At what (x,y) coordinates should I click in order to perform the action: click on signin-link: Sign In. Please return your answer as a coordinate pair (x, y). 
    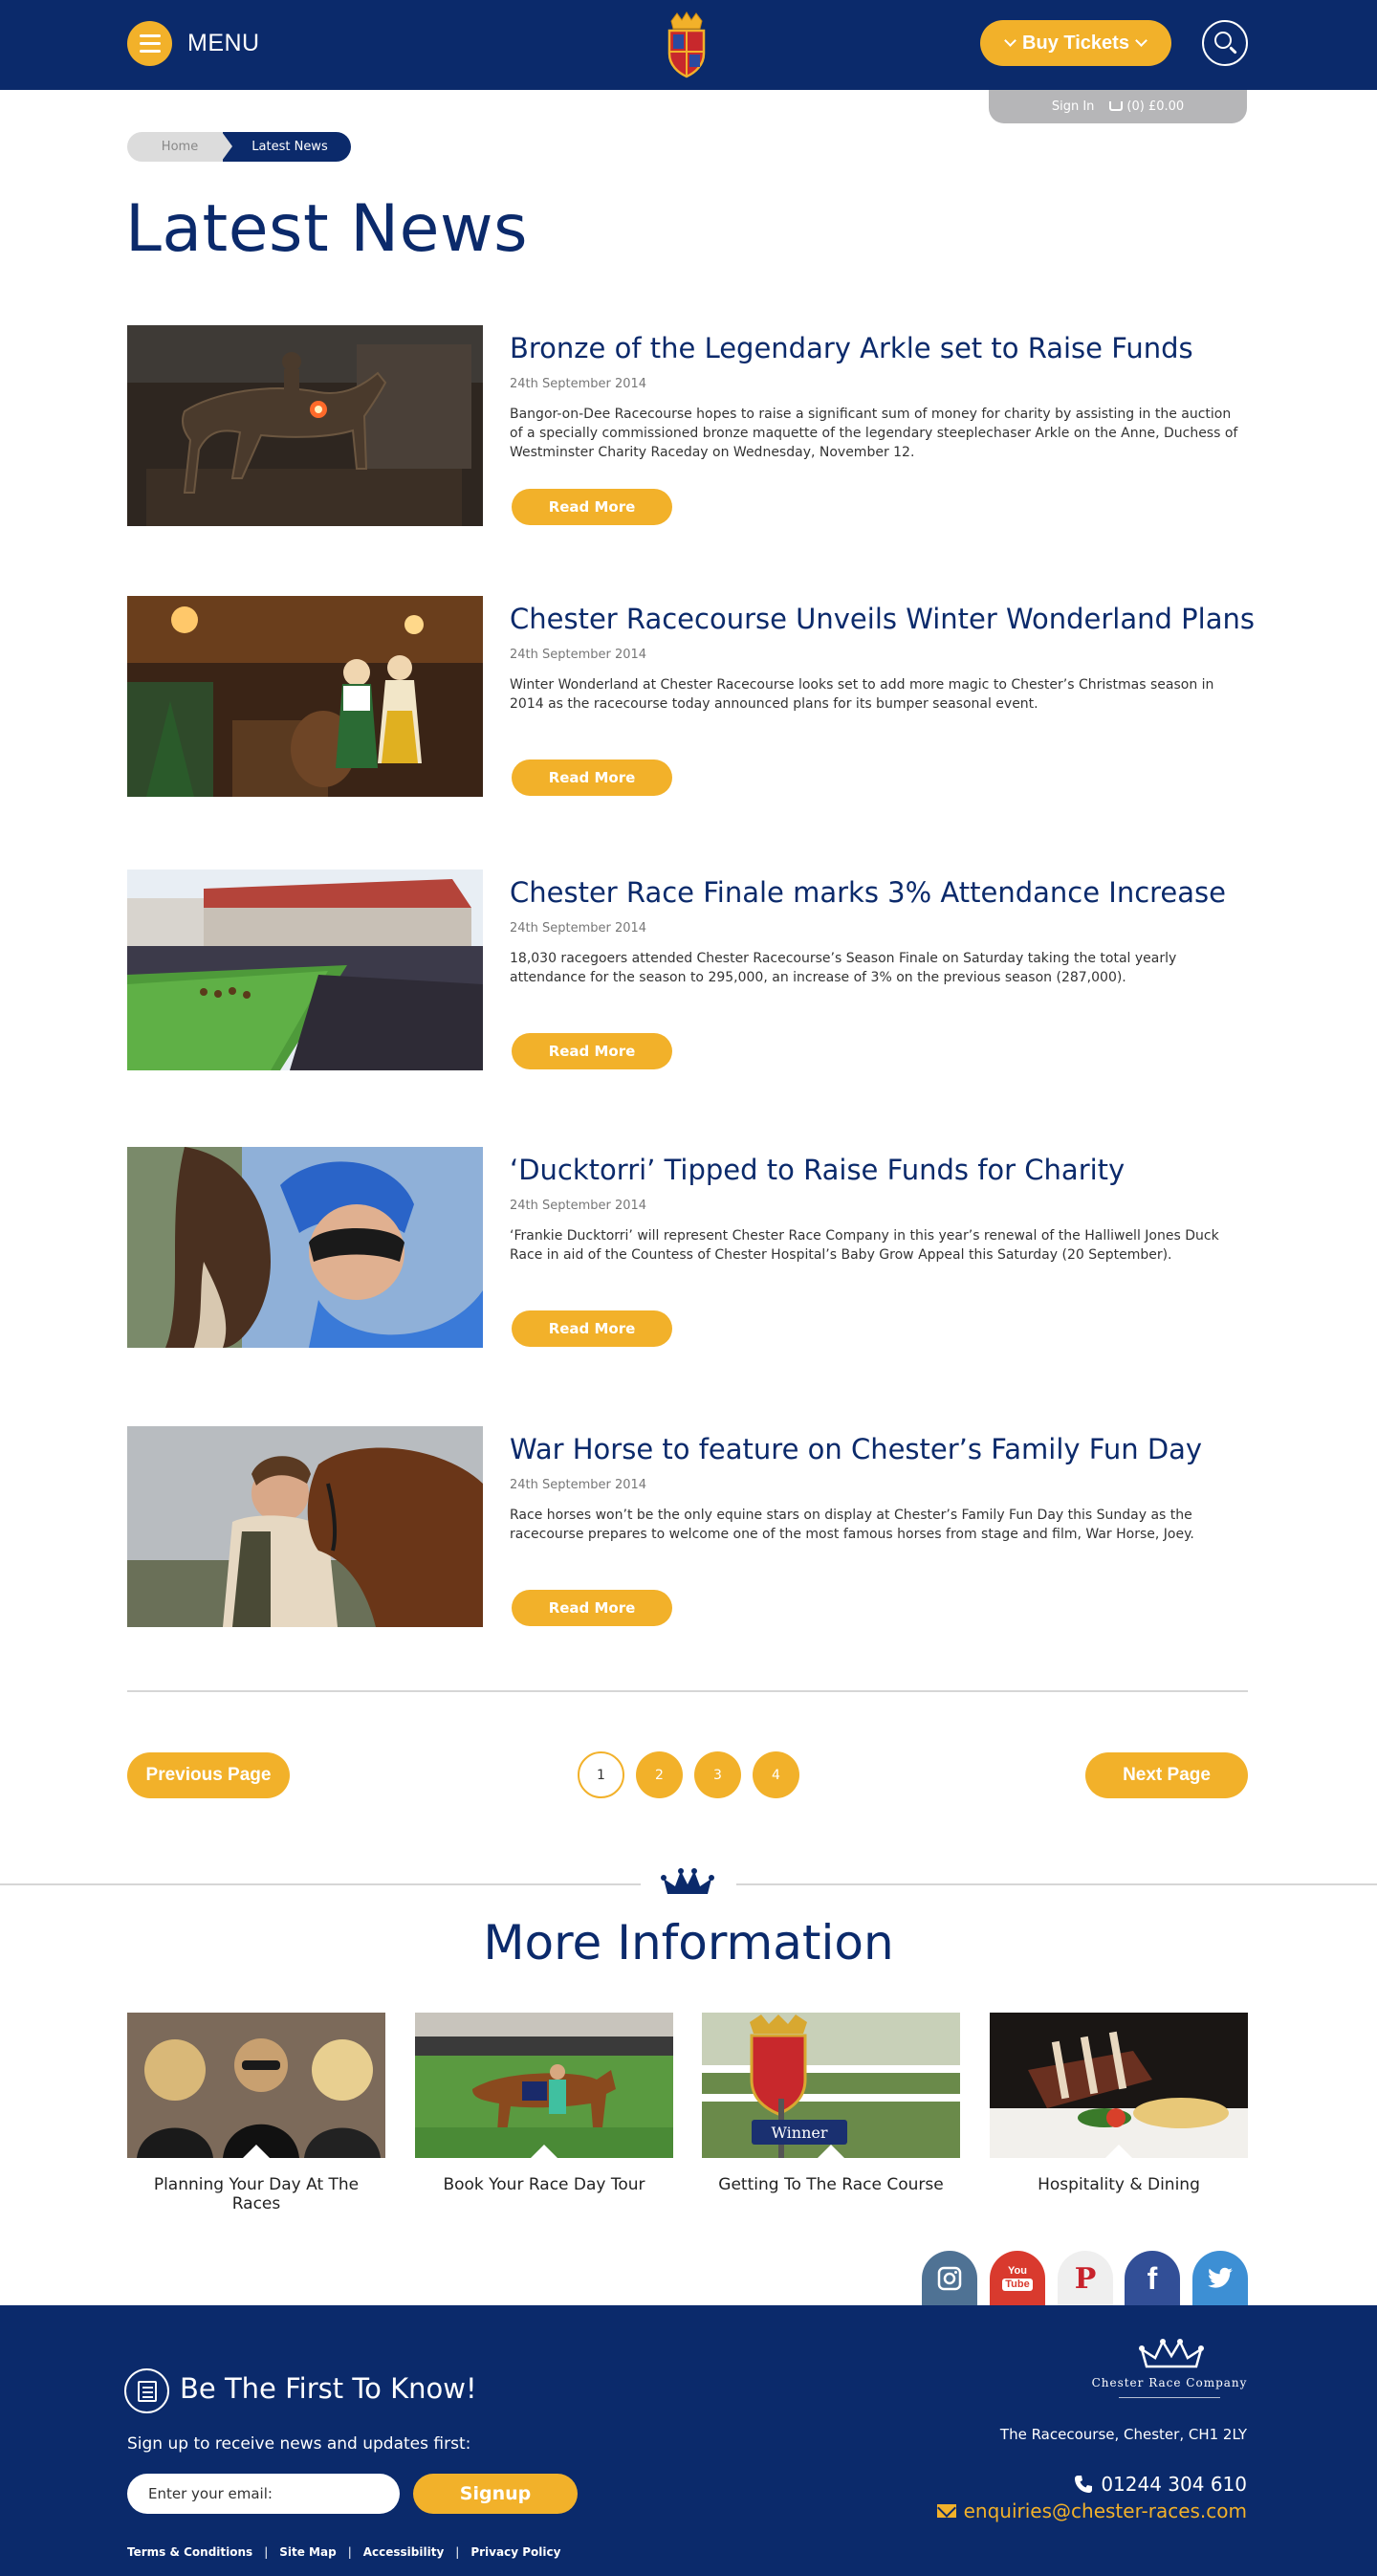
    Looking at the image, I should click on (1073, 106).